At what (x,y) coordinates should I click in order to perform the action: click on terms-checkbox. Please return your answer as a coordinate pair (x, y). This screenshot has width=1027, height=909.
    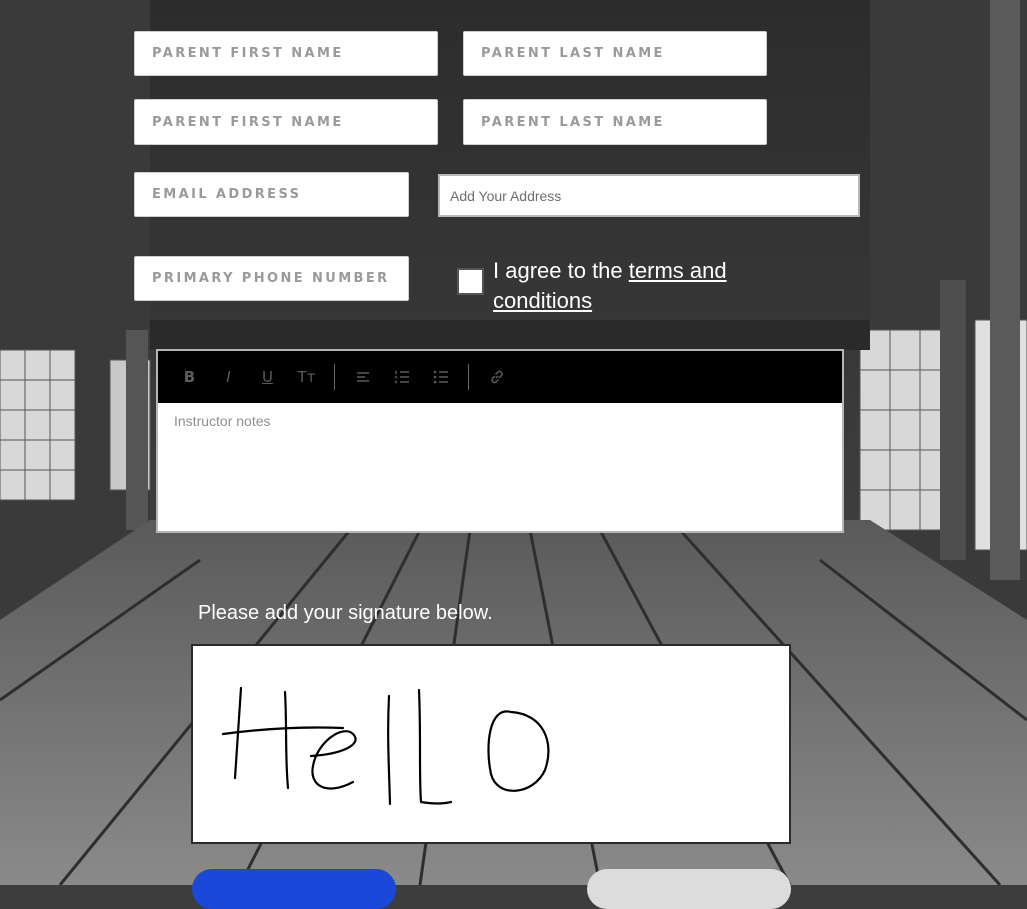
    Looking at the image, I should click on (470, 281).